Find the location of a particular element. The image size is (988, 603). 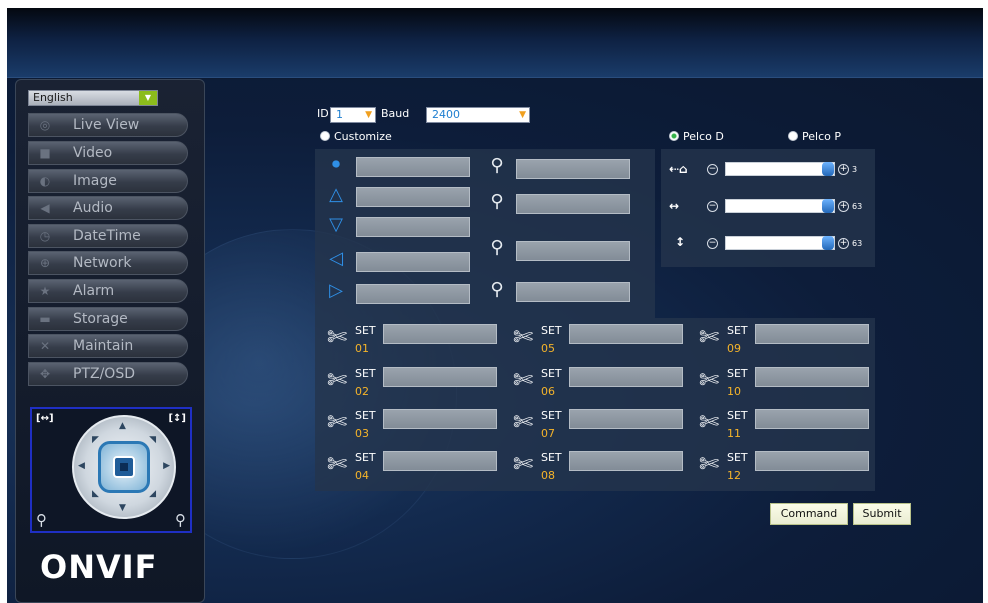

preset-item: ✄ SET 06 is located at coordinates (597, 385).